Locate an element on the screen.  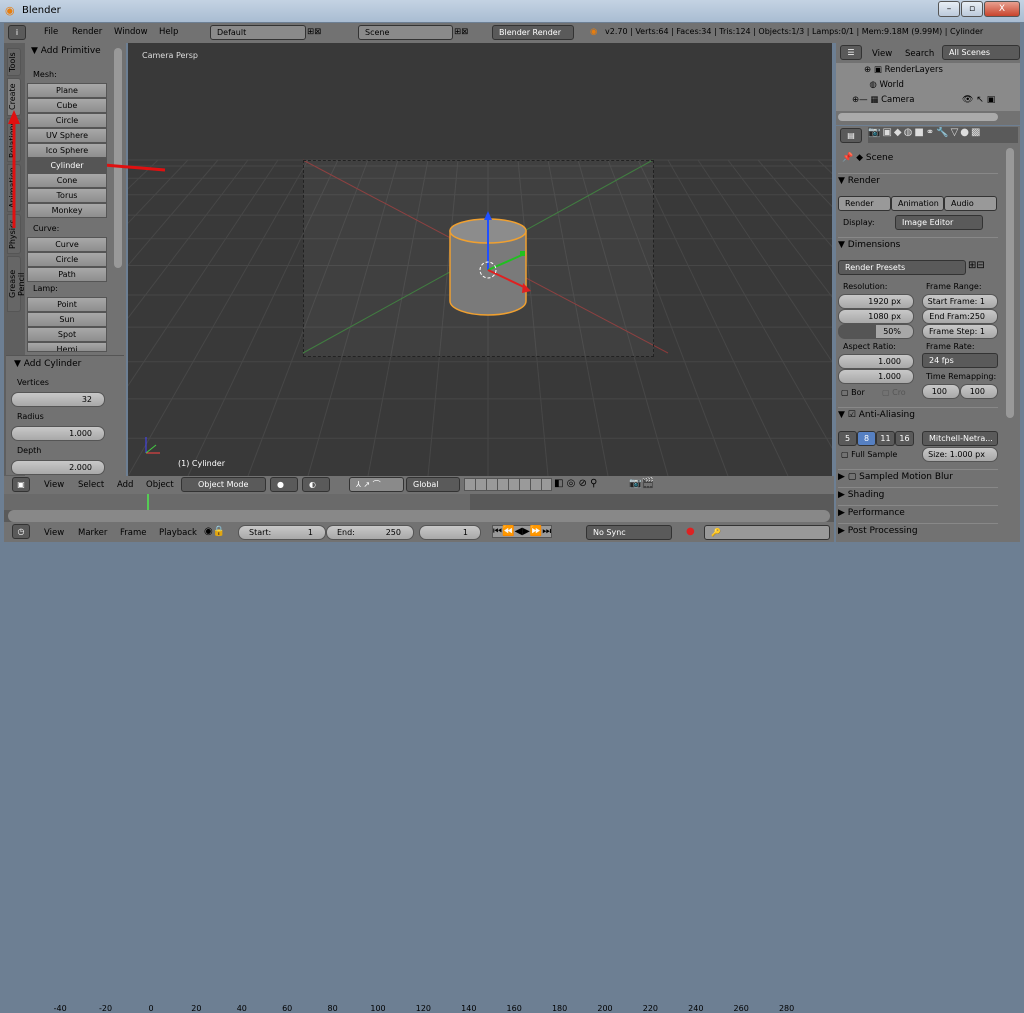
animation-button: Animation is located at coordinates (917, 203).